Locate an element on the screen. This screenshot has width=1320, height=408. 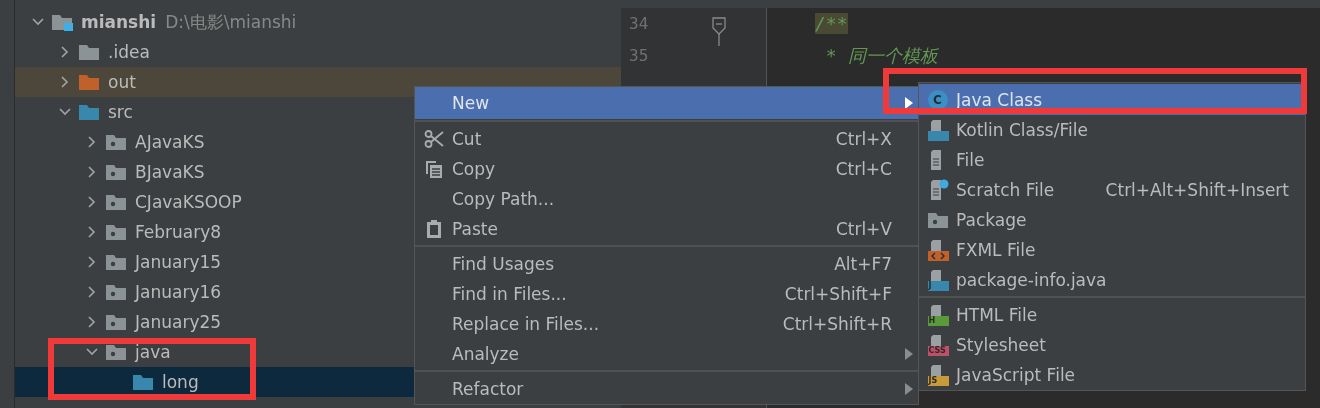
shortcut-label: Ctrl+Alt+Shift+Insert is located at coordinates (1197, 190).